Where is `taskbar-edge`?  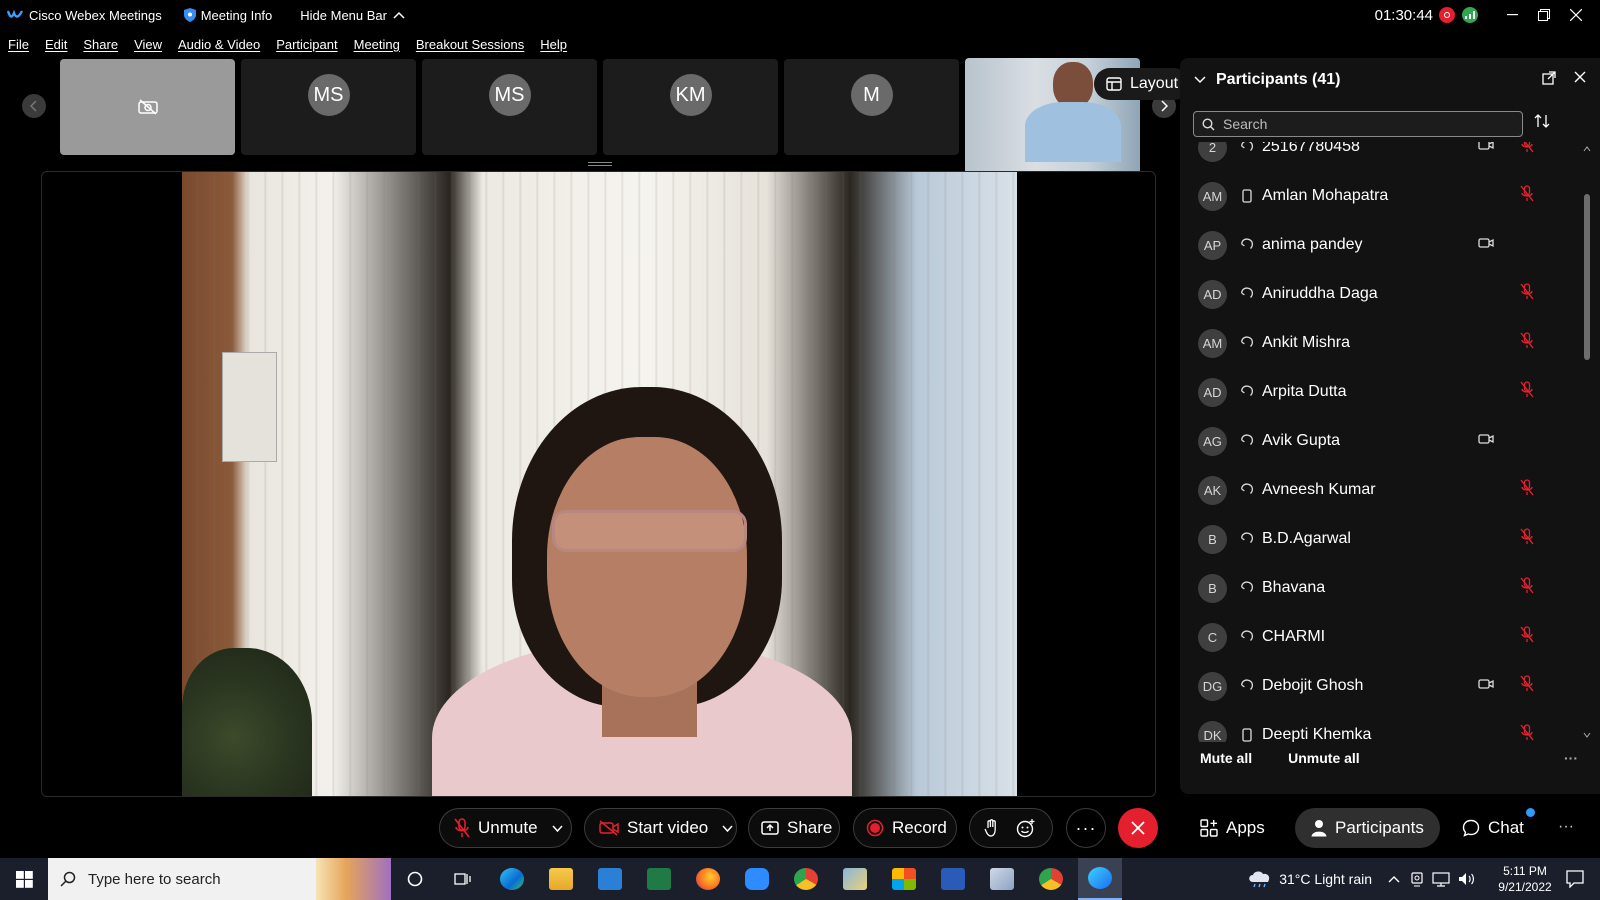 taskbar-edge is located at coordinates (512, 879).